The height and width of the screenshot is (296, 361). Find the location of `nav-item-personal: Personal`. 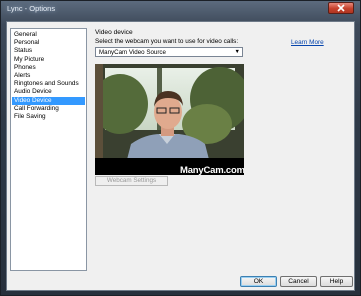

nav-item-personal: Personal is located at coordinates (48, 43).